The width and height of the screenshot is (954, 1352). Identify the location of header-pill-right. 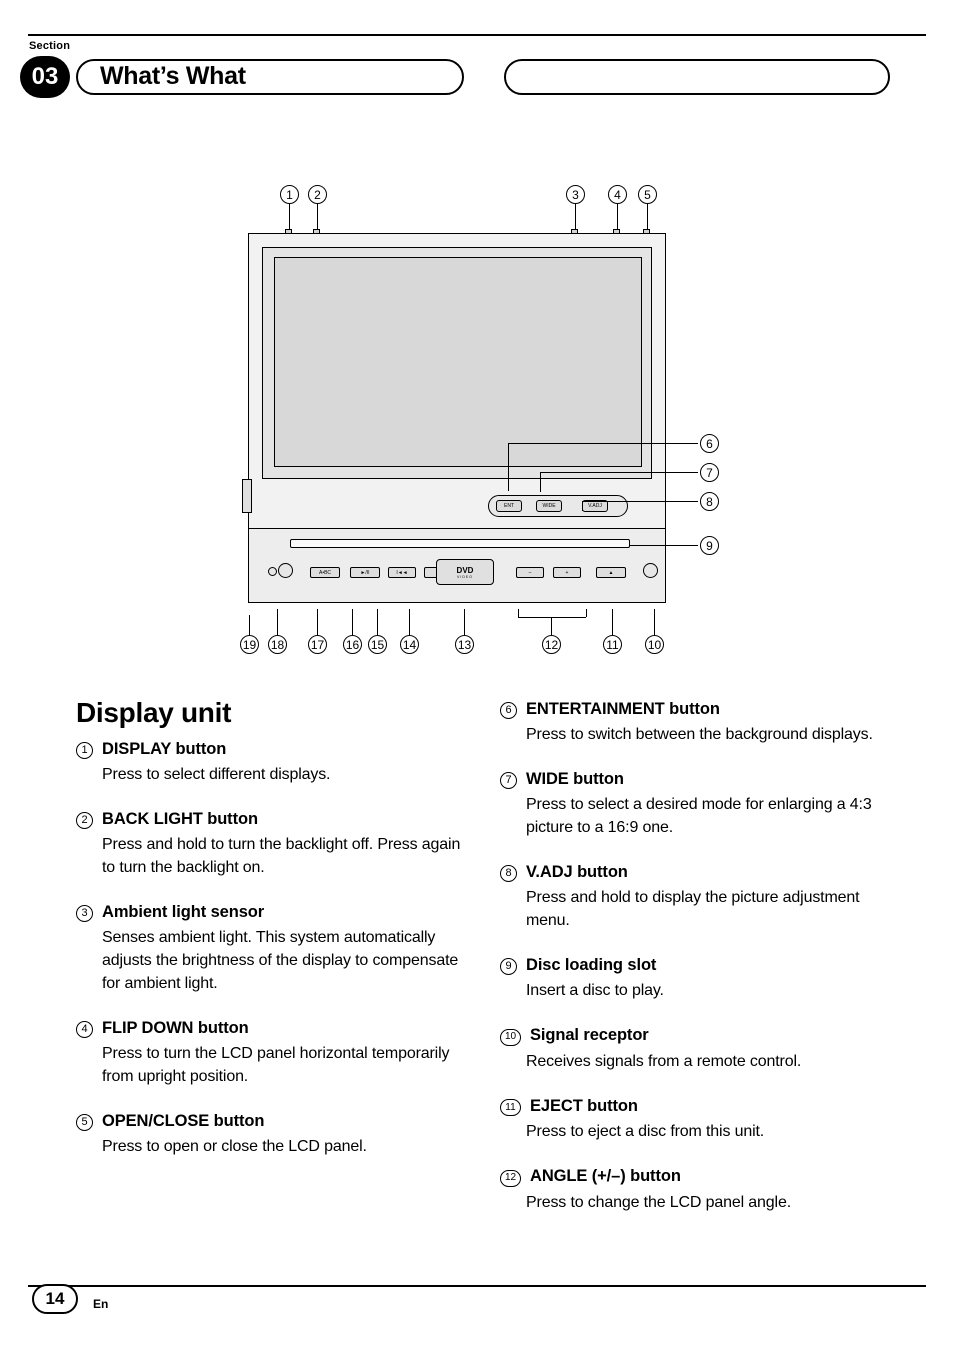
(697, 77).